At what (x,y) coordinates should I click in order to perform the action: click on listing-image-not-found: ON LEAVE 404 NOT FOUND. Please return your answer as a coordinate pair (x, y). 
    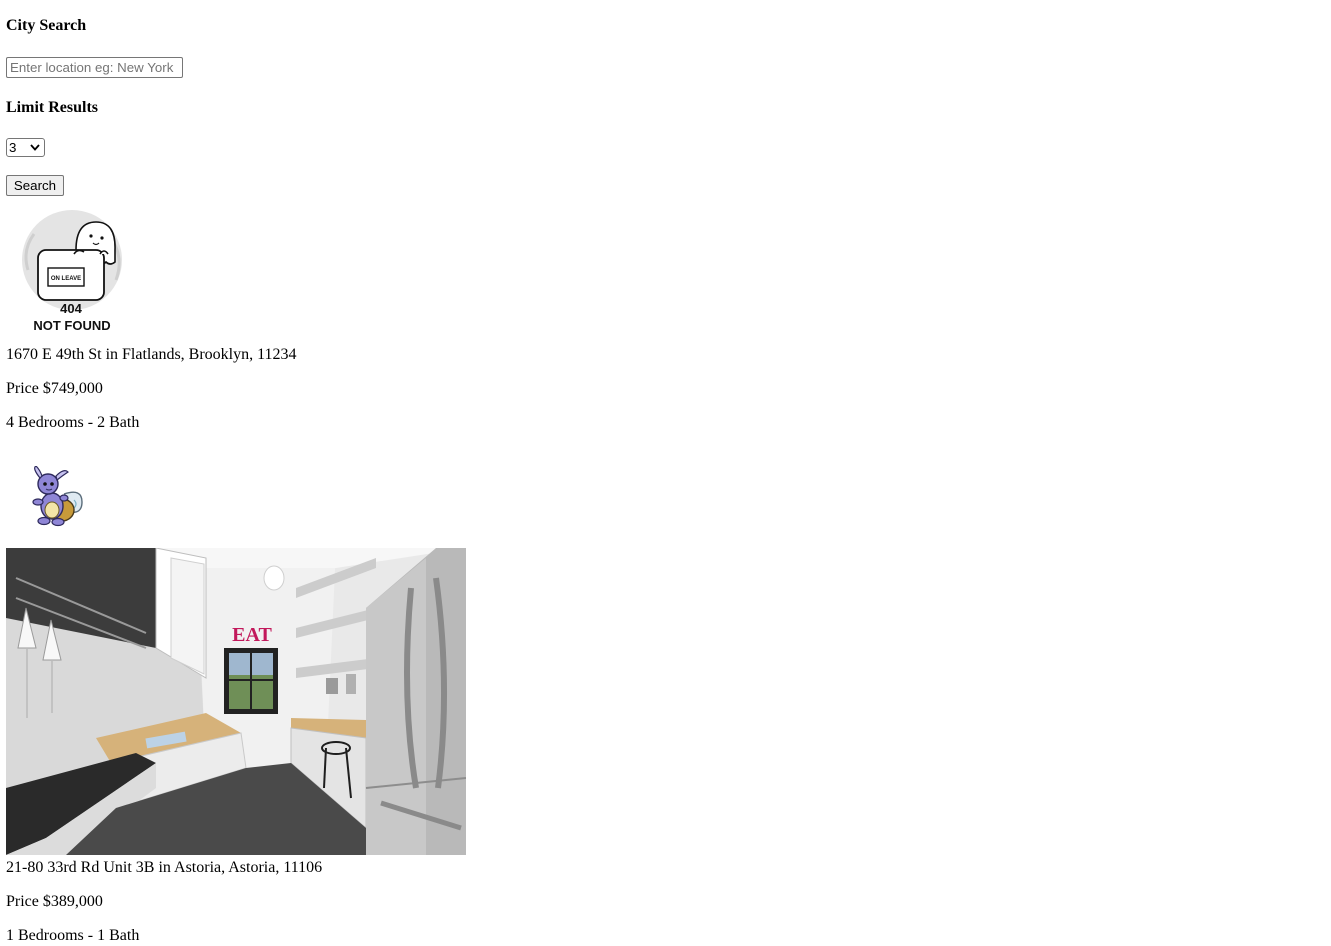
    Looking at the image, I should click on (71, 272).